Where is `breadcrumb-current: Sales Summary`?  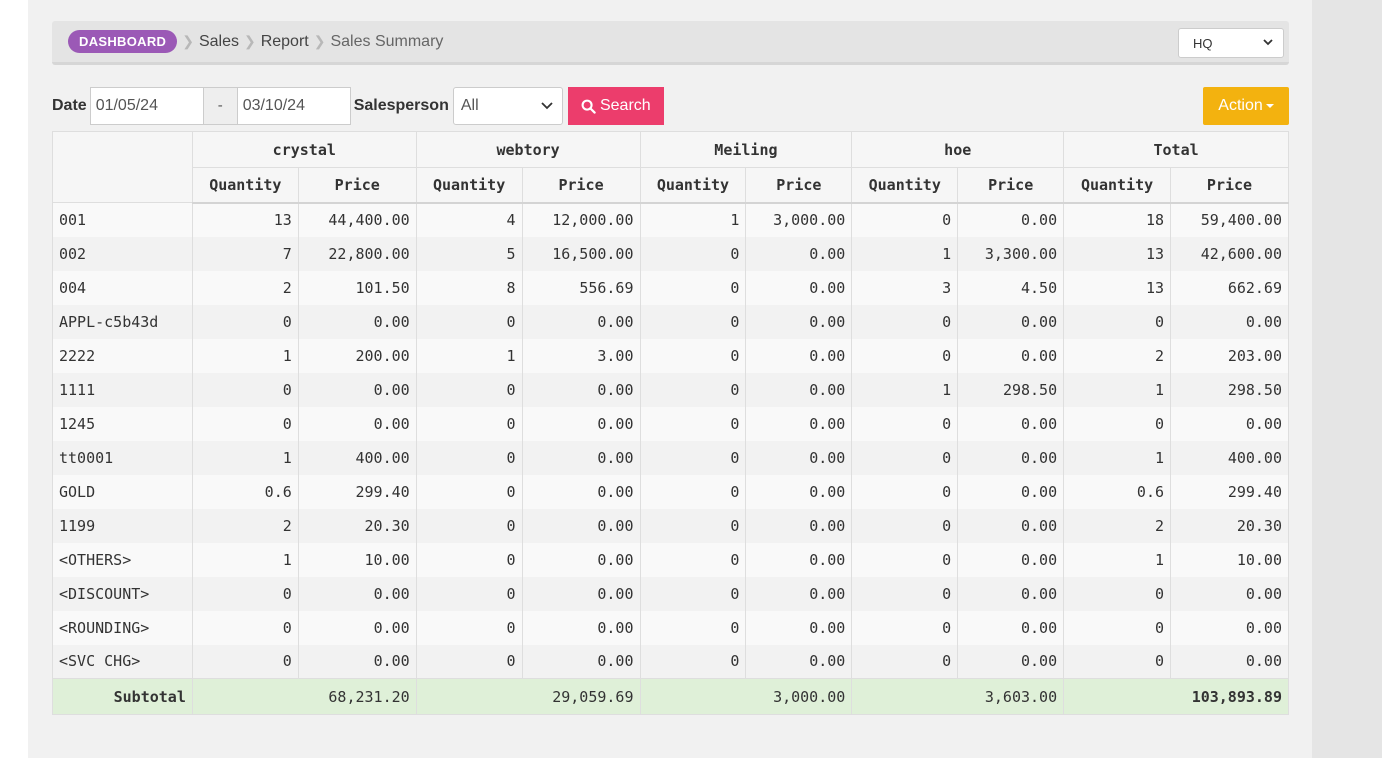 breadcrumb-current: Sales Summary is located at coordinates (387, 41).